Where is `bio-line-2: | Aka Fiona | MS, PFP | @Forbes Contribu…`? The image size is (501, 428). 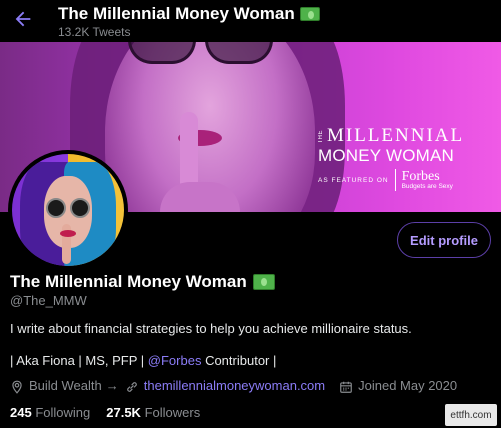
bio-line-2: | Aka Fiona | MS, PFP | @Forbes Contribu… is located at coordinates (143, 360).